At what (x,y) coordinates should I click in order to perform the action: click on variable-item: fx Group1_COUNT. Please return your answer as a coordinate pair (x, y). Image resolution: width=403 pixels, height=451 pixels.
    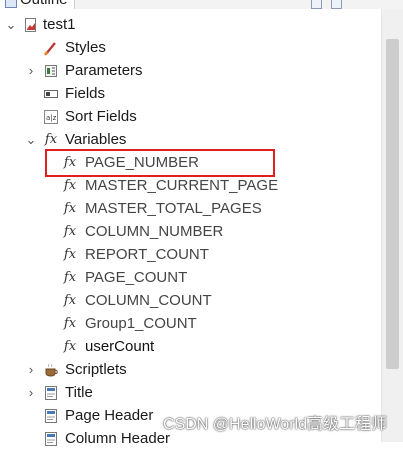
    Looking at the image, I should click on (180, 324).